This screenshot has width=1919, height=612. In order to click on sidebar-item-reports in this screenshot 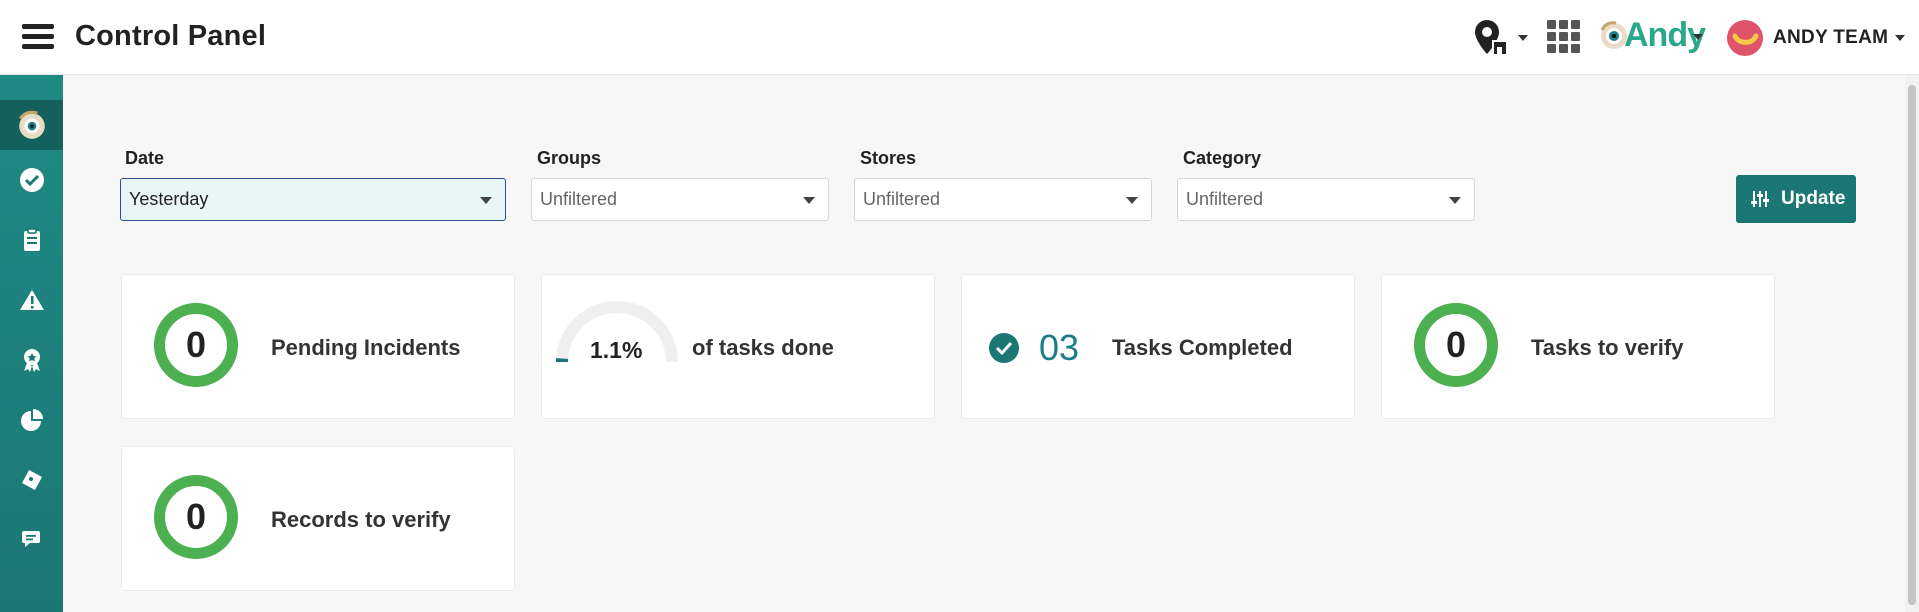, I will do `click(31, 420)`.